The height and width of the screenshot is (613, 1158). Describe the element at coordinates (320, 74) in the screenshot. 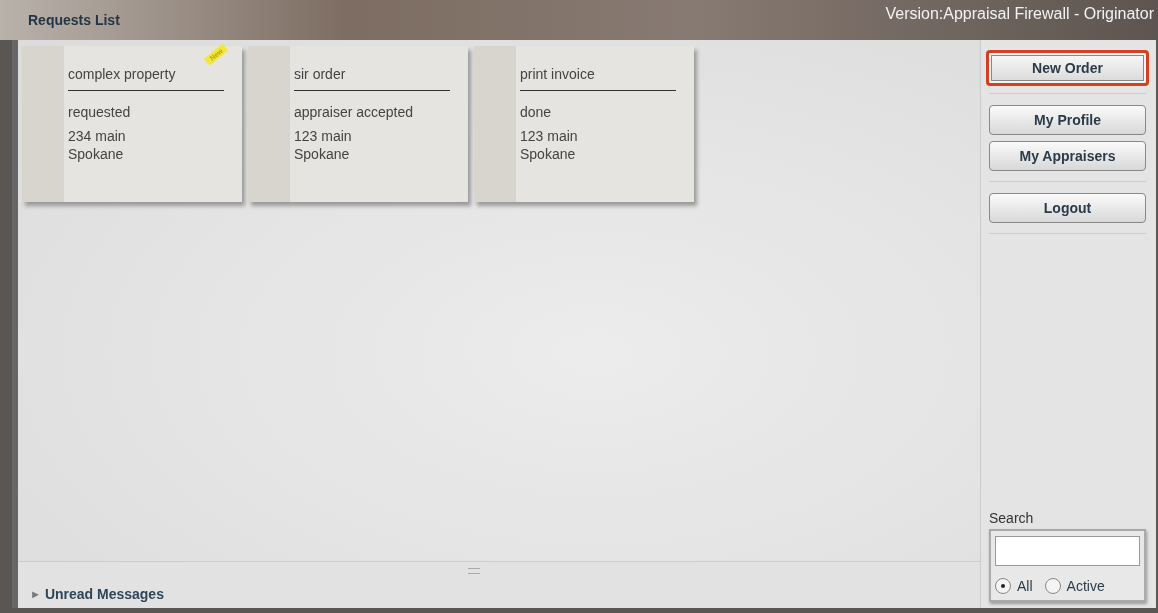

I see `request-title: sir order` at that location.